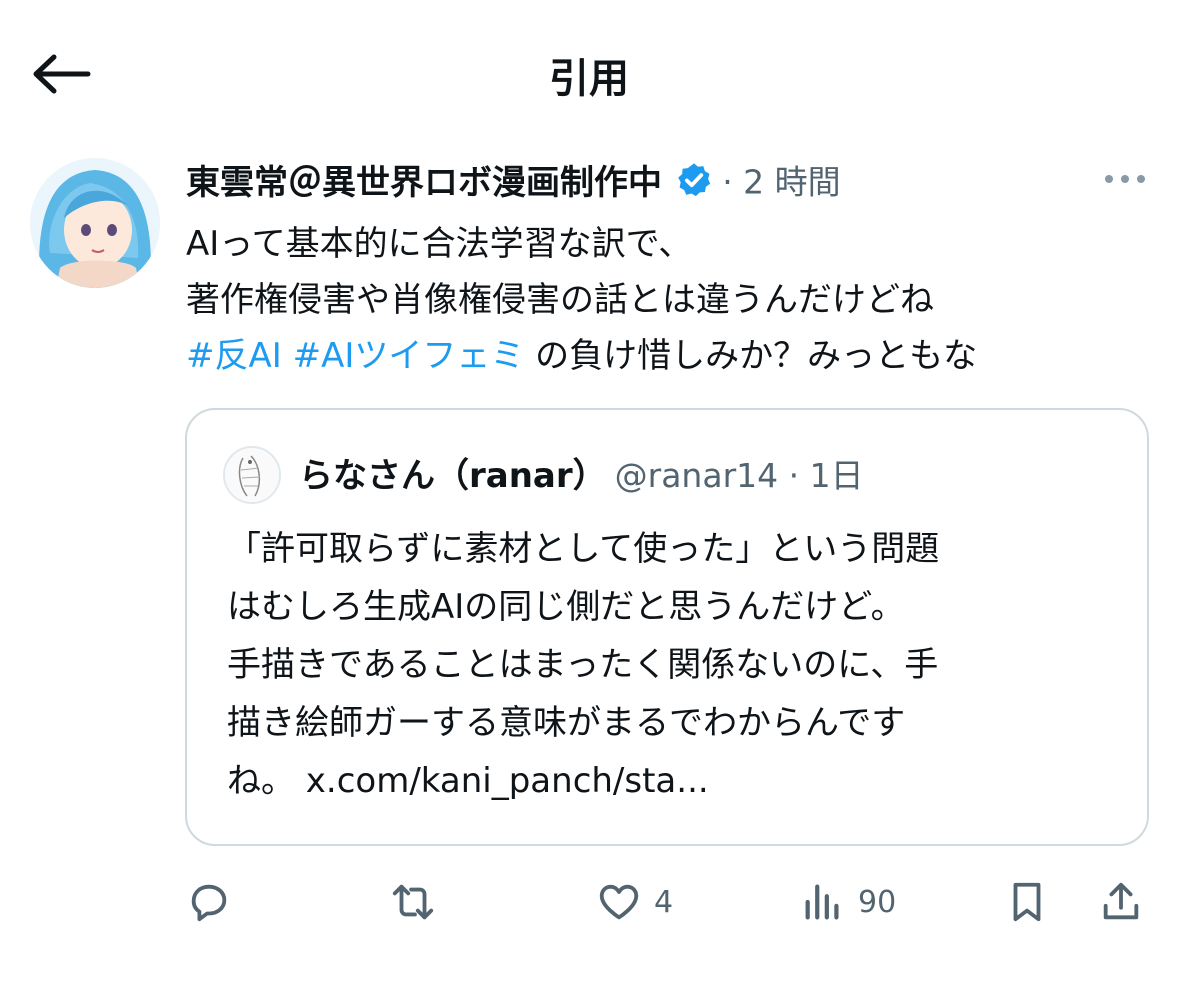  I want to click on more-button, so click(1125, 179).